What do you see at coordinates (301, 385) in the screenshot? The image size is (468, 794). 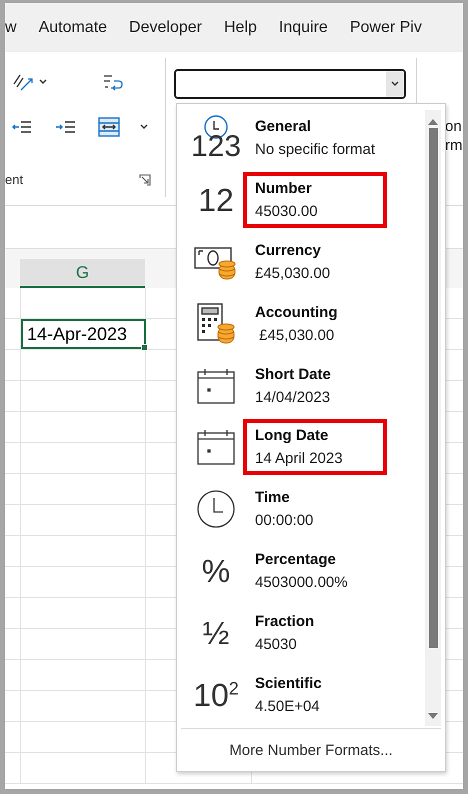 I see `menu-item: Short Date 14/04/2023` at bounding box center [301, 385].